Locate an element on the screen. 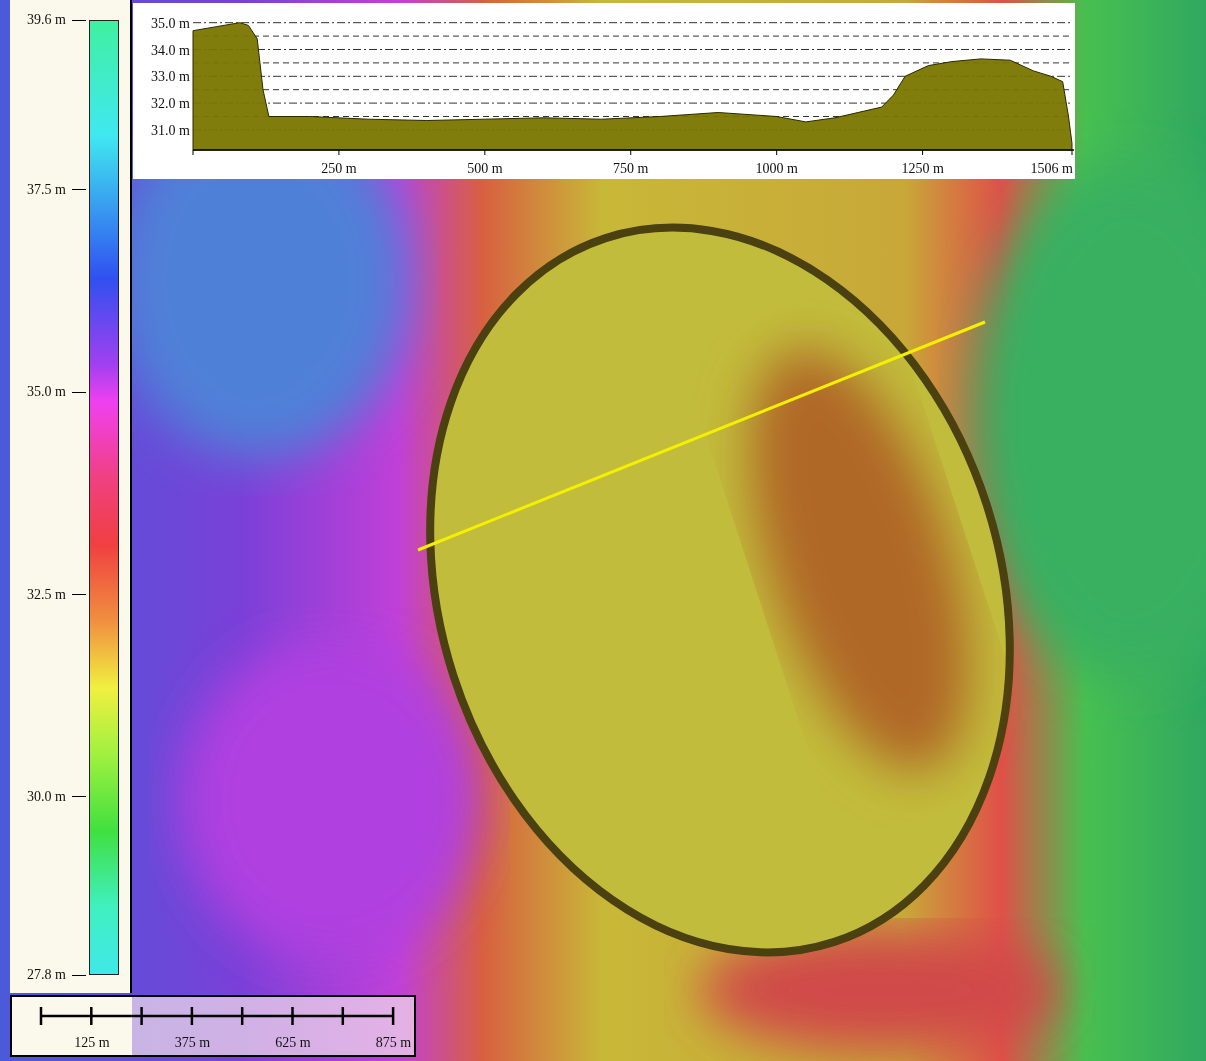 The height and width of the screenshot is (1061, 1206). legend-label: 30.0 m is located at coordinates (46, 796).